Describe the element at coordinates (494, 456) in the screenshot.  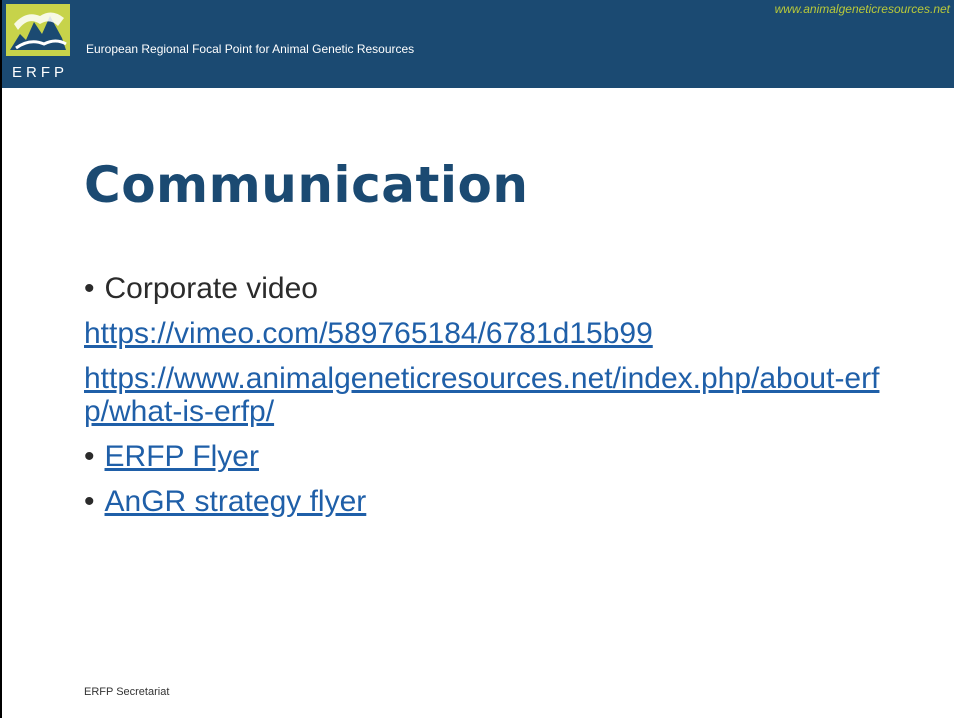
I see `list-item-erfp-flyer: • ERFP Flyer` at that location.